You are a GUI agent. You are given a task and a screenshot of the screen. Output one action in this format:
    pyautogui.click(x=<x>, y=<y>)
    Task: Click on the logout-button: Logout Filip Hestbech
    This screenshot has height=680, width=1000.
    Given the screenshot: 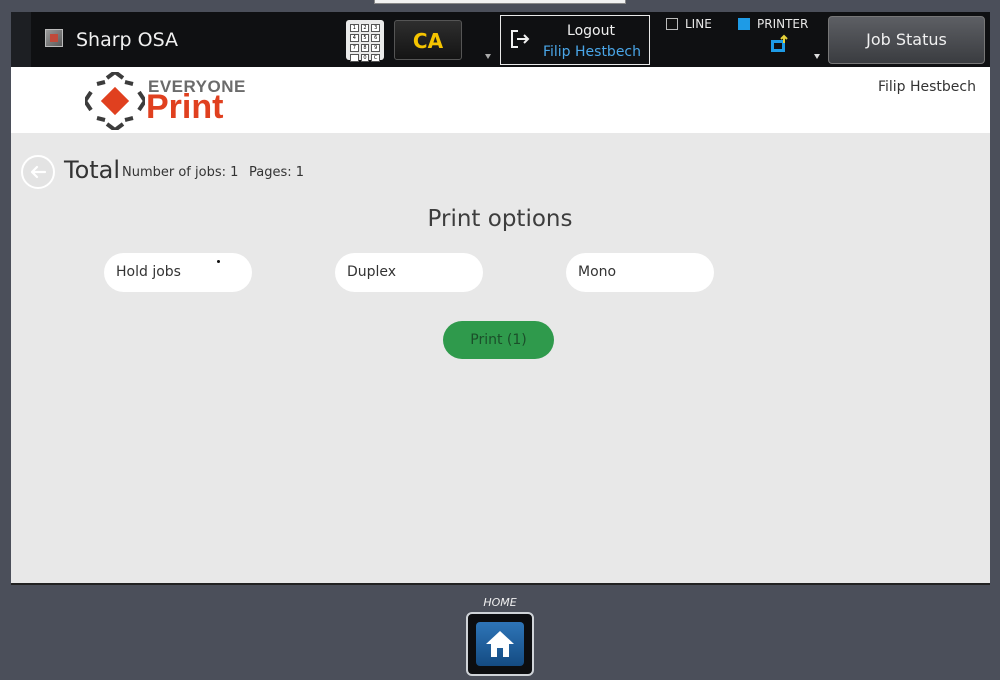 What is the action you would take?
    pyautogui.click(x=575, y=40)
    